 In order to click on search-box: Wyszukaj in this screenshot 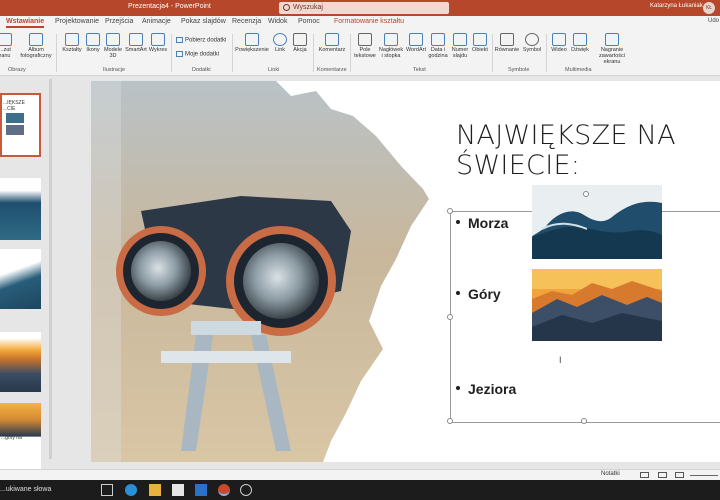, I will do `click(364, 8)`.